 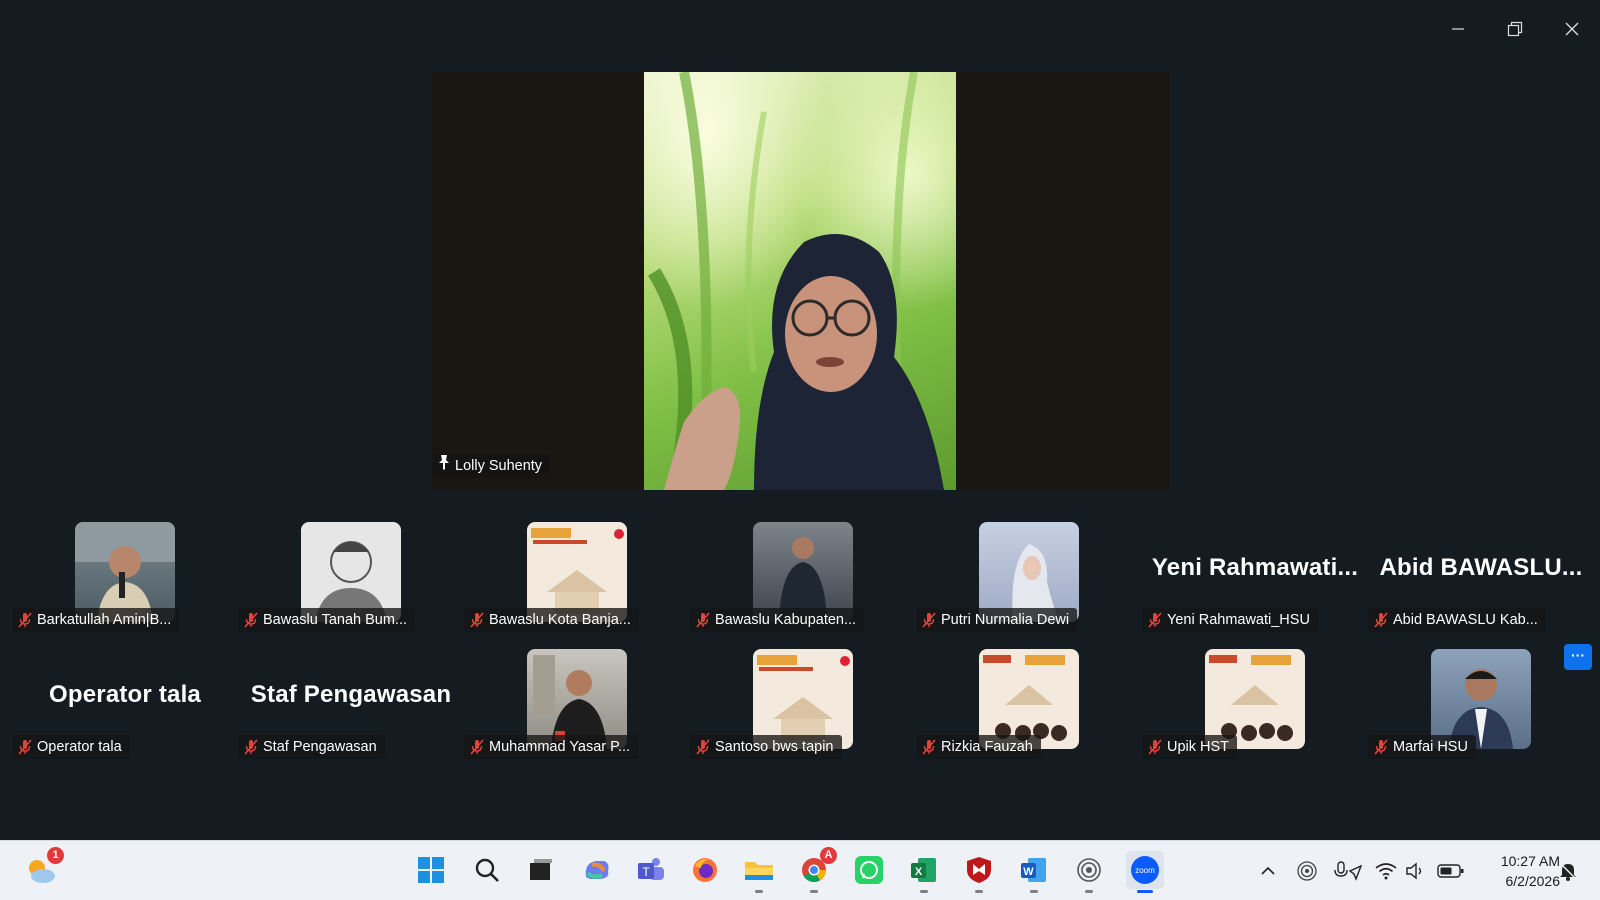 I want to click on excel-button: X, so click(x=924, y=872).